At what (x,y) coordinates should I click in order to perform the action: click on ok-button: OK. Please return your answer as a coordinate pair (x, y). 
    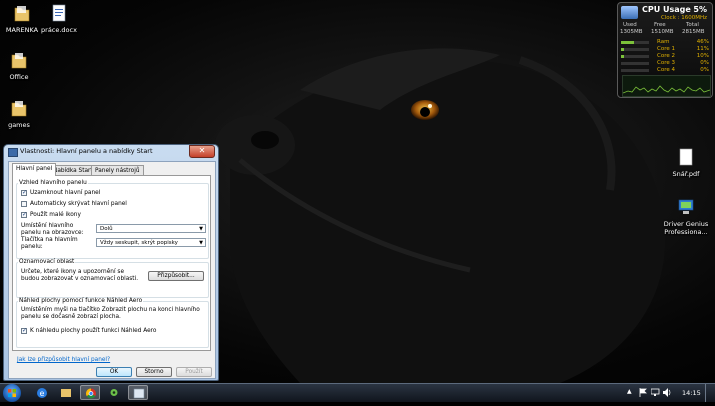
    Looking at the image, I should click on (114, 372).